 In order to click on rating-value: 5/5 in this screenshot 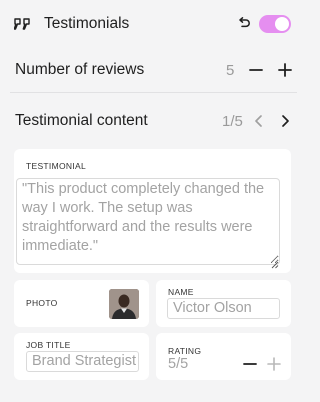, I will do `click(178, 364)`.